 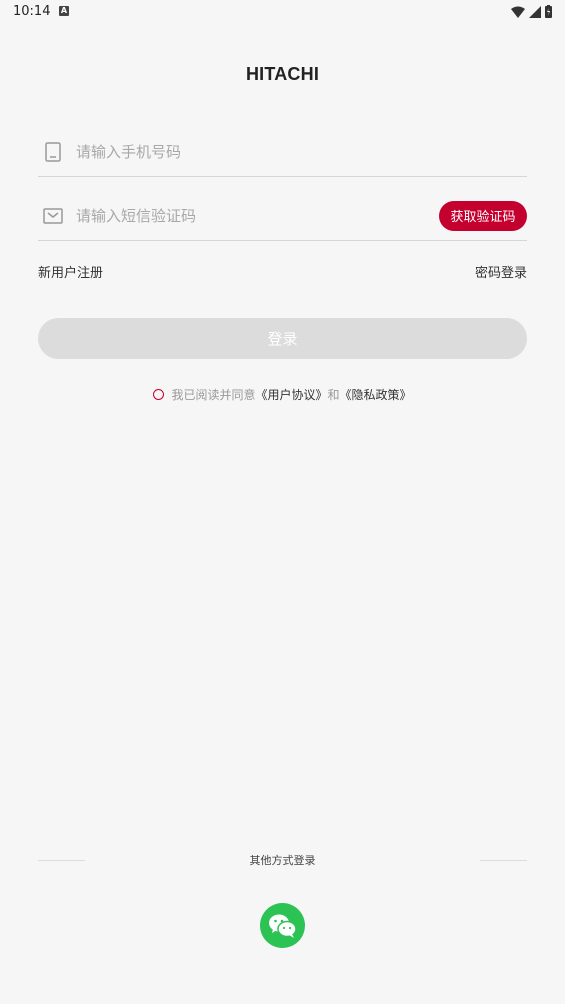 I want to click on agreement-row: 我已阅读并同意 《用户协议》 和 《隐私政策》, so click(x=282, y=394).